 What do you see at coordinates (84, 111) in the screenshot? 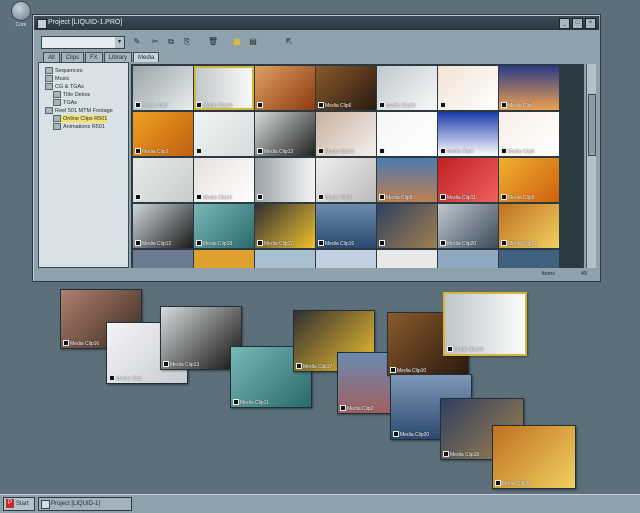
I see `tree-item-label: Reel 501 MTM Footage` at bounding box center [84, 111].